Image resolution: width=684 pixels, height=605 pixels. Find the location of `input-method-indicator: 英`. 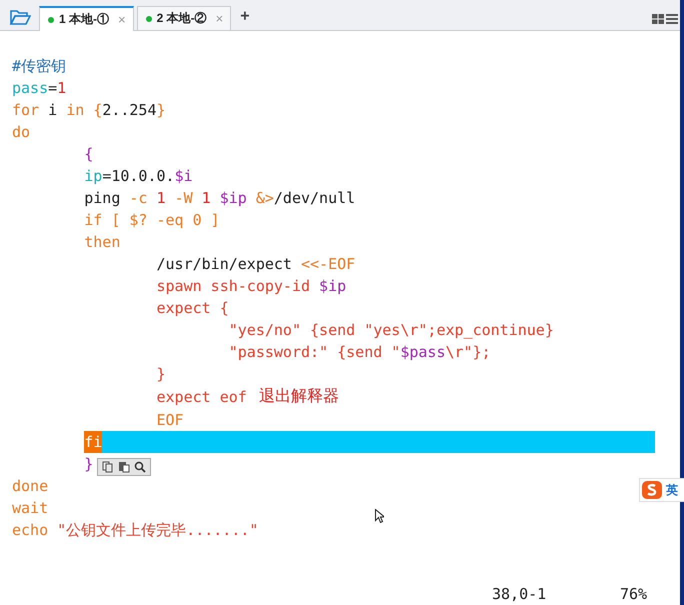

input-method-indicator: 英 is located at coordinates (661, 490).